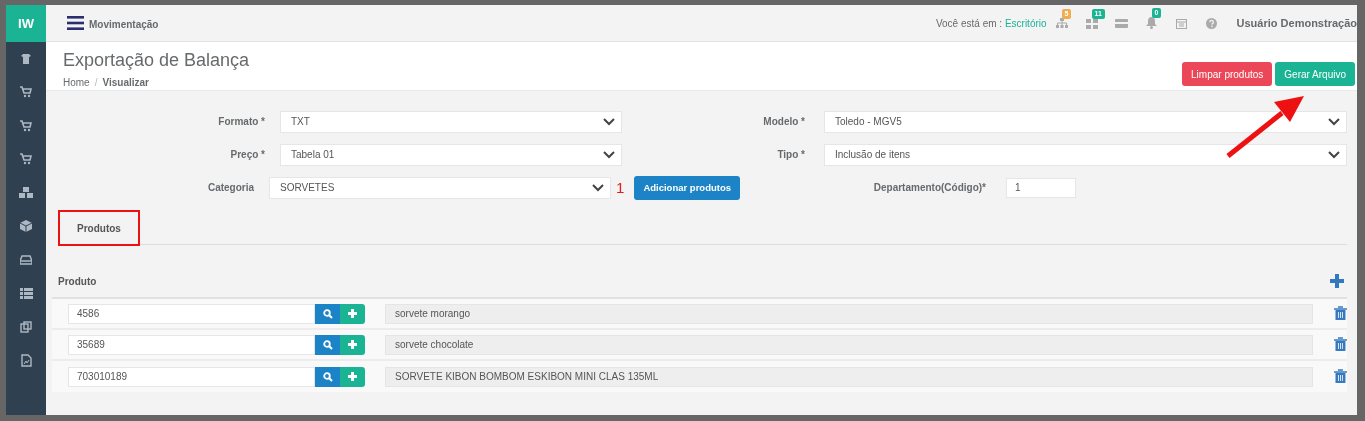 This screenshot has height=421, width=1365. I want to click on menu-title: Movimentação, so click(124, 24).